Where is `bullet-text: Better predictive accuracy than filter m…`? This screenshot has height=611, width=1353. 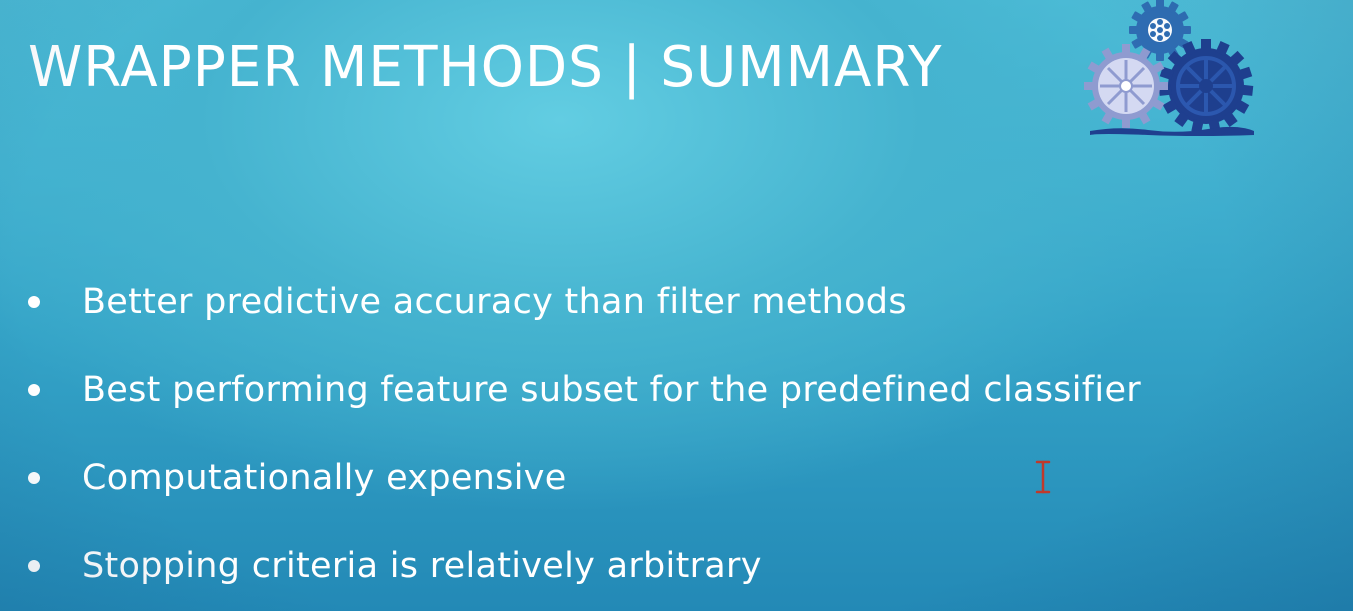
bullet-text: Better predictive accuracy than filter m… is located at coordinates (494, 302).